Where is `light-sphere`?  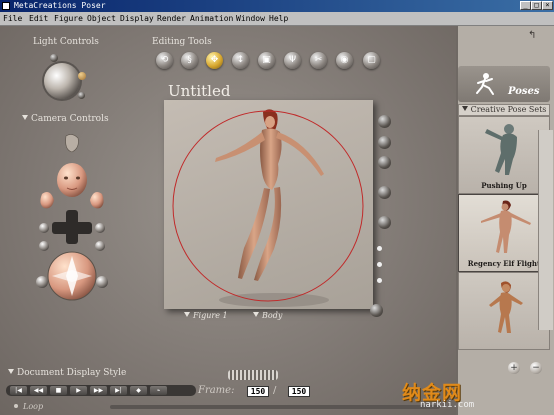
light-sphere is located at coordinates (62, 81).